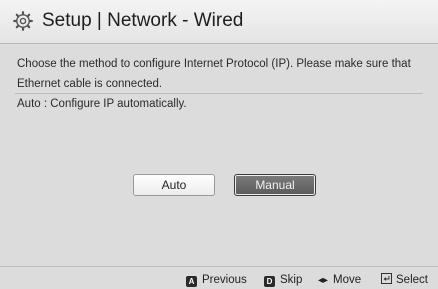 The image size is (438, 289). I want to click on a-key-icon: A, so click(191, 281).